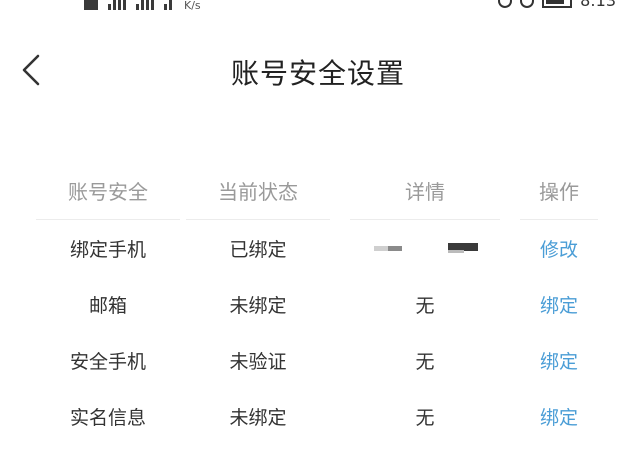 The width and height of the screenshot is (636, 464). Describe the element at coordinates (318, 360) in the screenshot. I see `table-row: 安全手机 未验证 无 绑定` at that location.